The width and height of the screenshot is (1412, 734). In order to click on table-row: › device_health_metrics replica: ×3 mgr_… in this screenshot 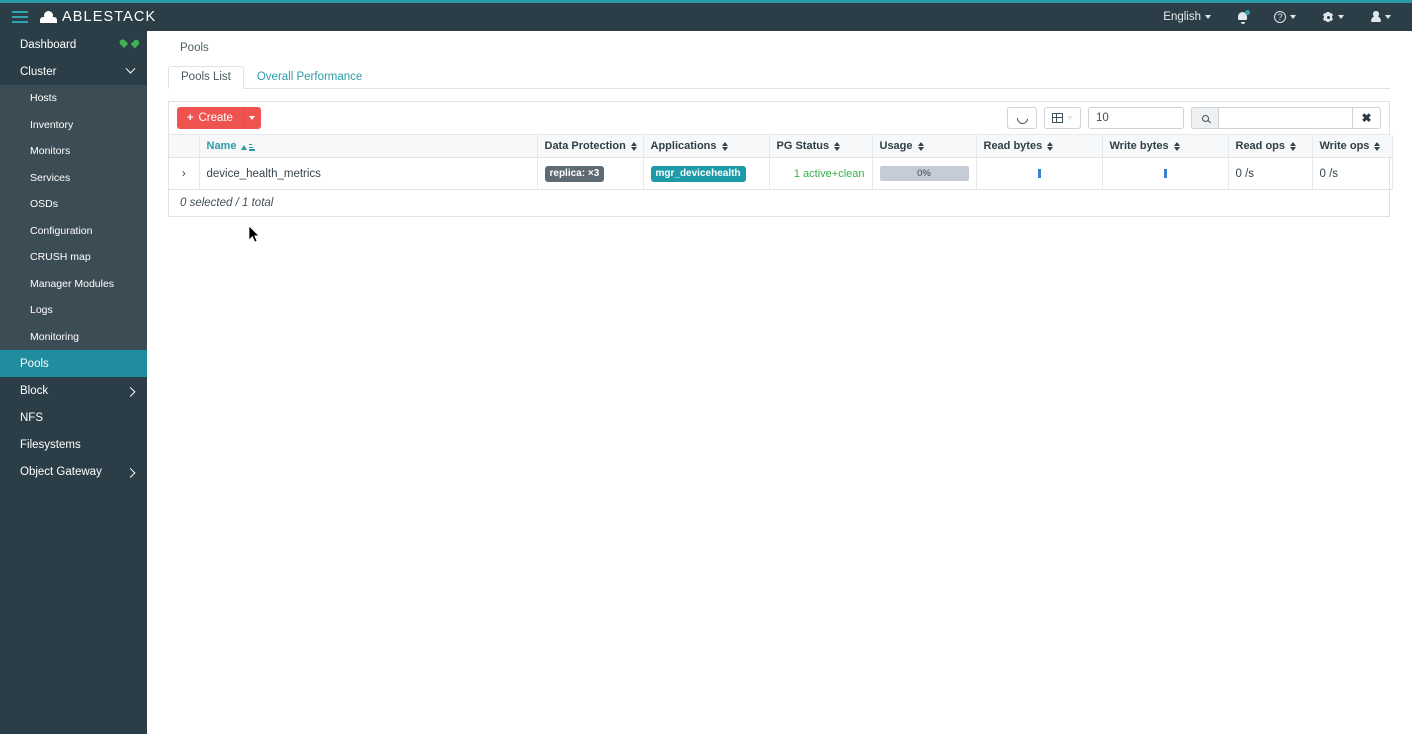, I will do `click(781, 173)`.